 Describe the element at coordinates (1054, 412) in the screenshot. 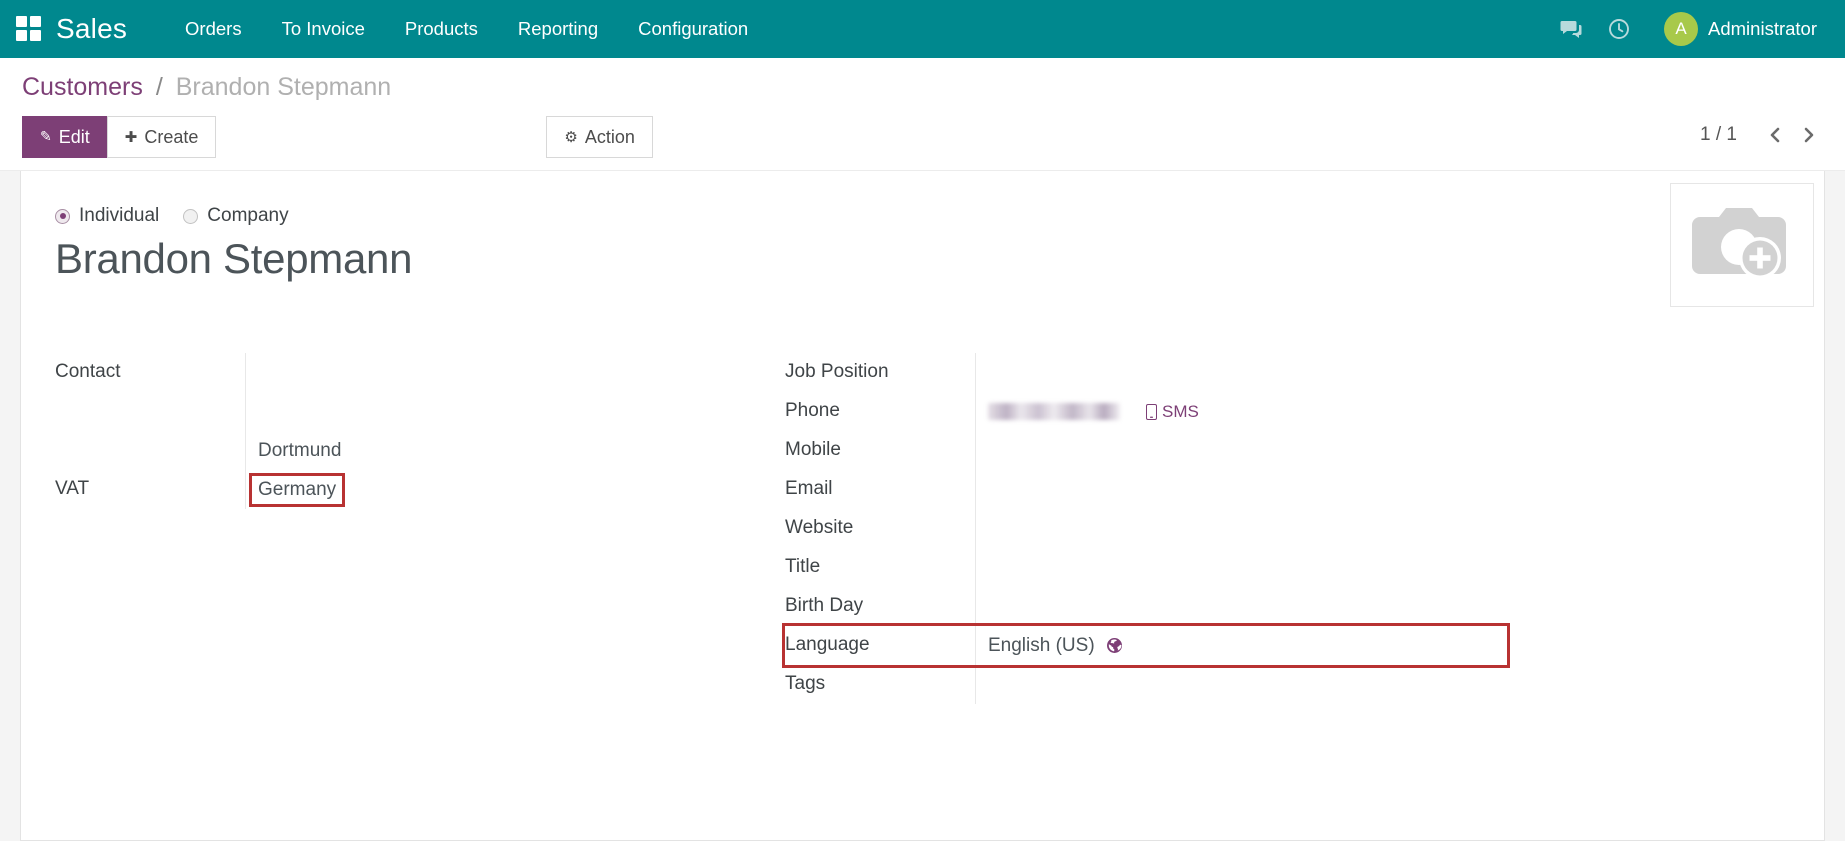

I see `phone-value-redacted` at that location.